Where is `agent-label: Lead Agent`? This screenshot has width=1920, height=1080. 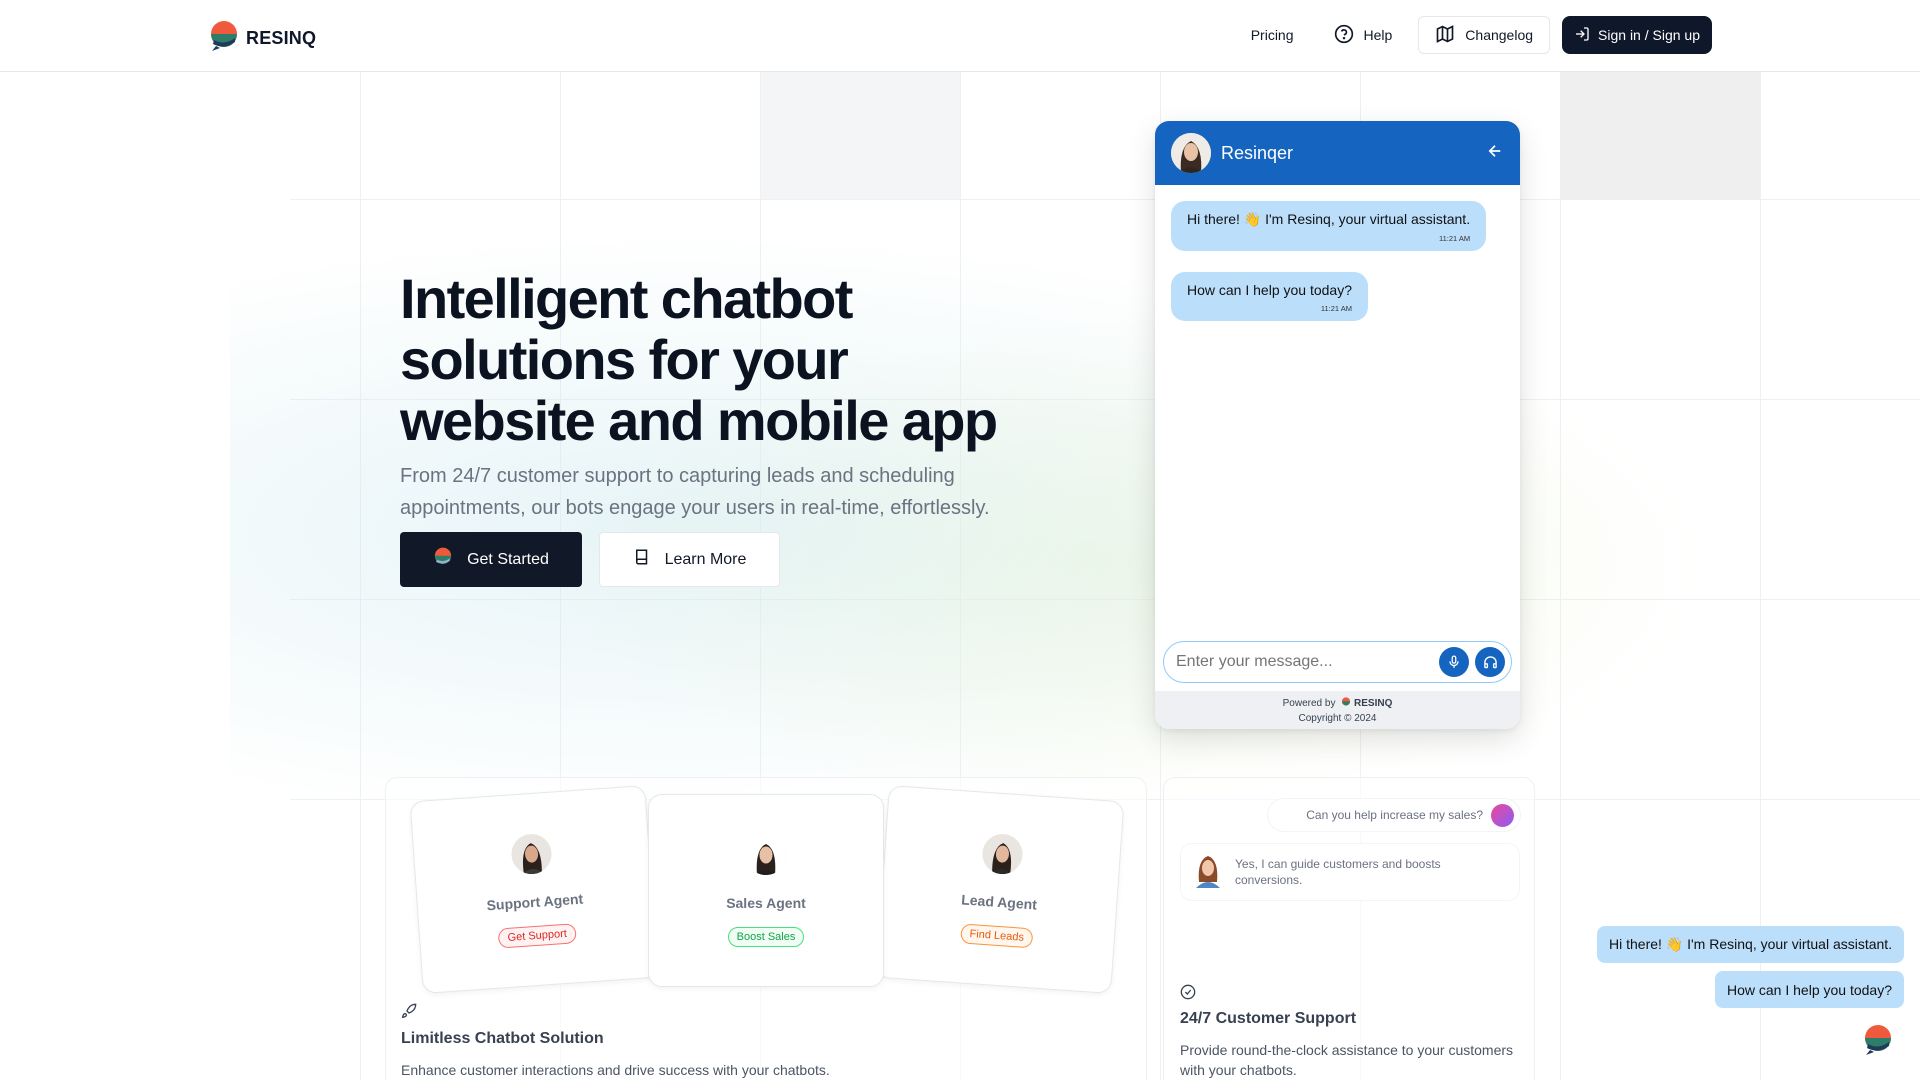
agent-label: Lead Agent is located at coordinates (999, 902).